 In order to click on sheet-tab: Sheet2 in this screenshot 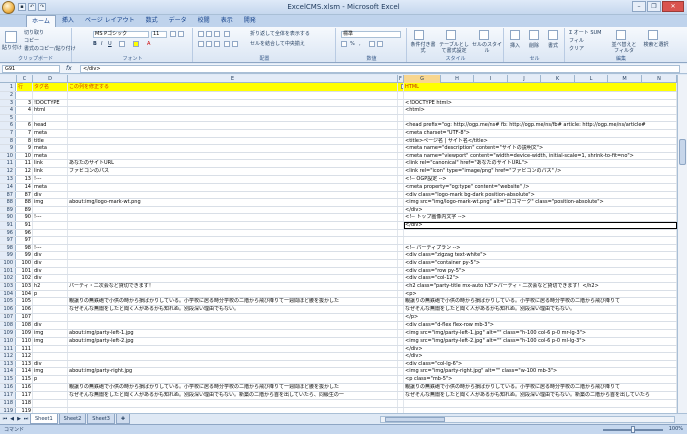, I will do `click(72, 419)`.